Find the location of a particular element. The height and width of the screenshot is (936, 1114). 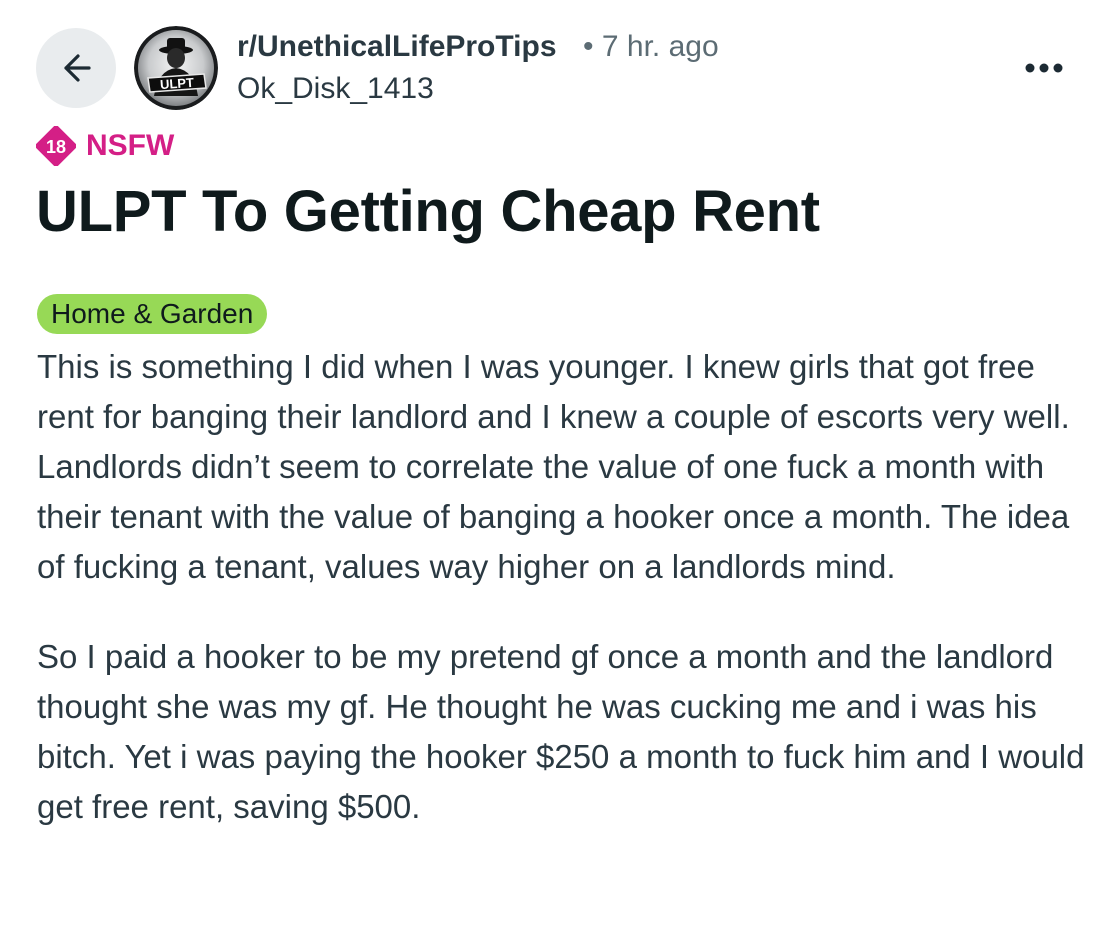

more-options-button is located at coordinates (1044, 68).